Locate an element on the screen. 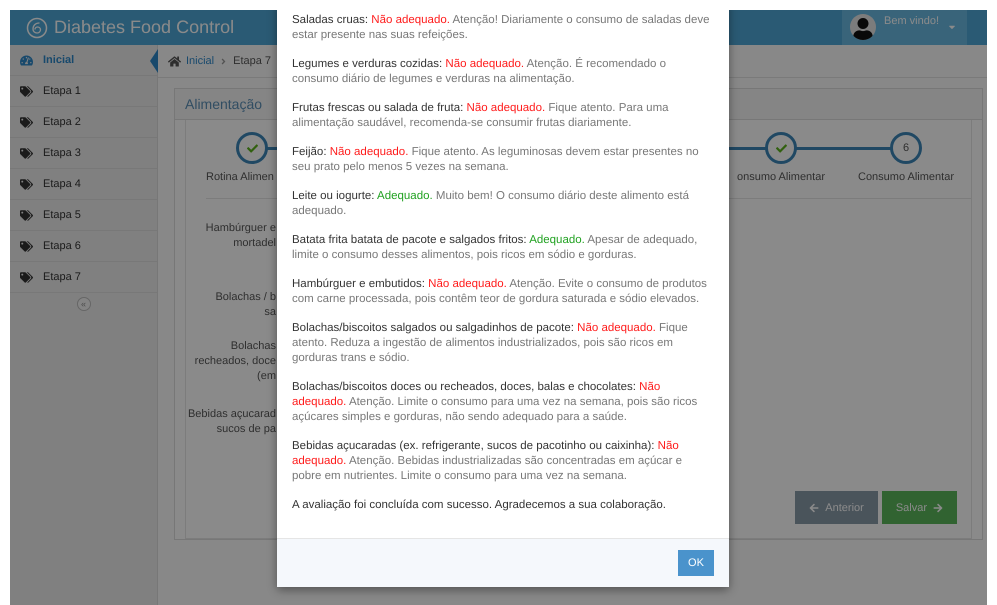 The height and width of the screenshot is (605, 997). result-text: Batata frita batata de pacote e salgados fritos: Adequado. Apesar de adequado, limite o consumo desses alimentos, pois ricos em sódio e gorduras. is located at coordinates (495, 248).